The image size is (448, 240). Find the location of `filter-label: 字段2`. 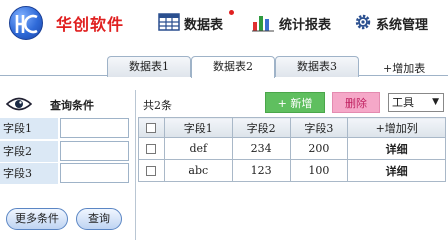

filter-label: 字段2 is located at coordinates (29, 151).